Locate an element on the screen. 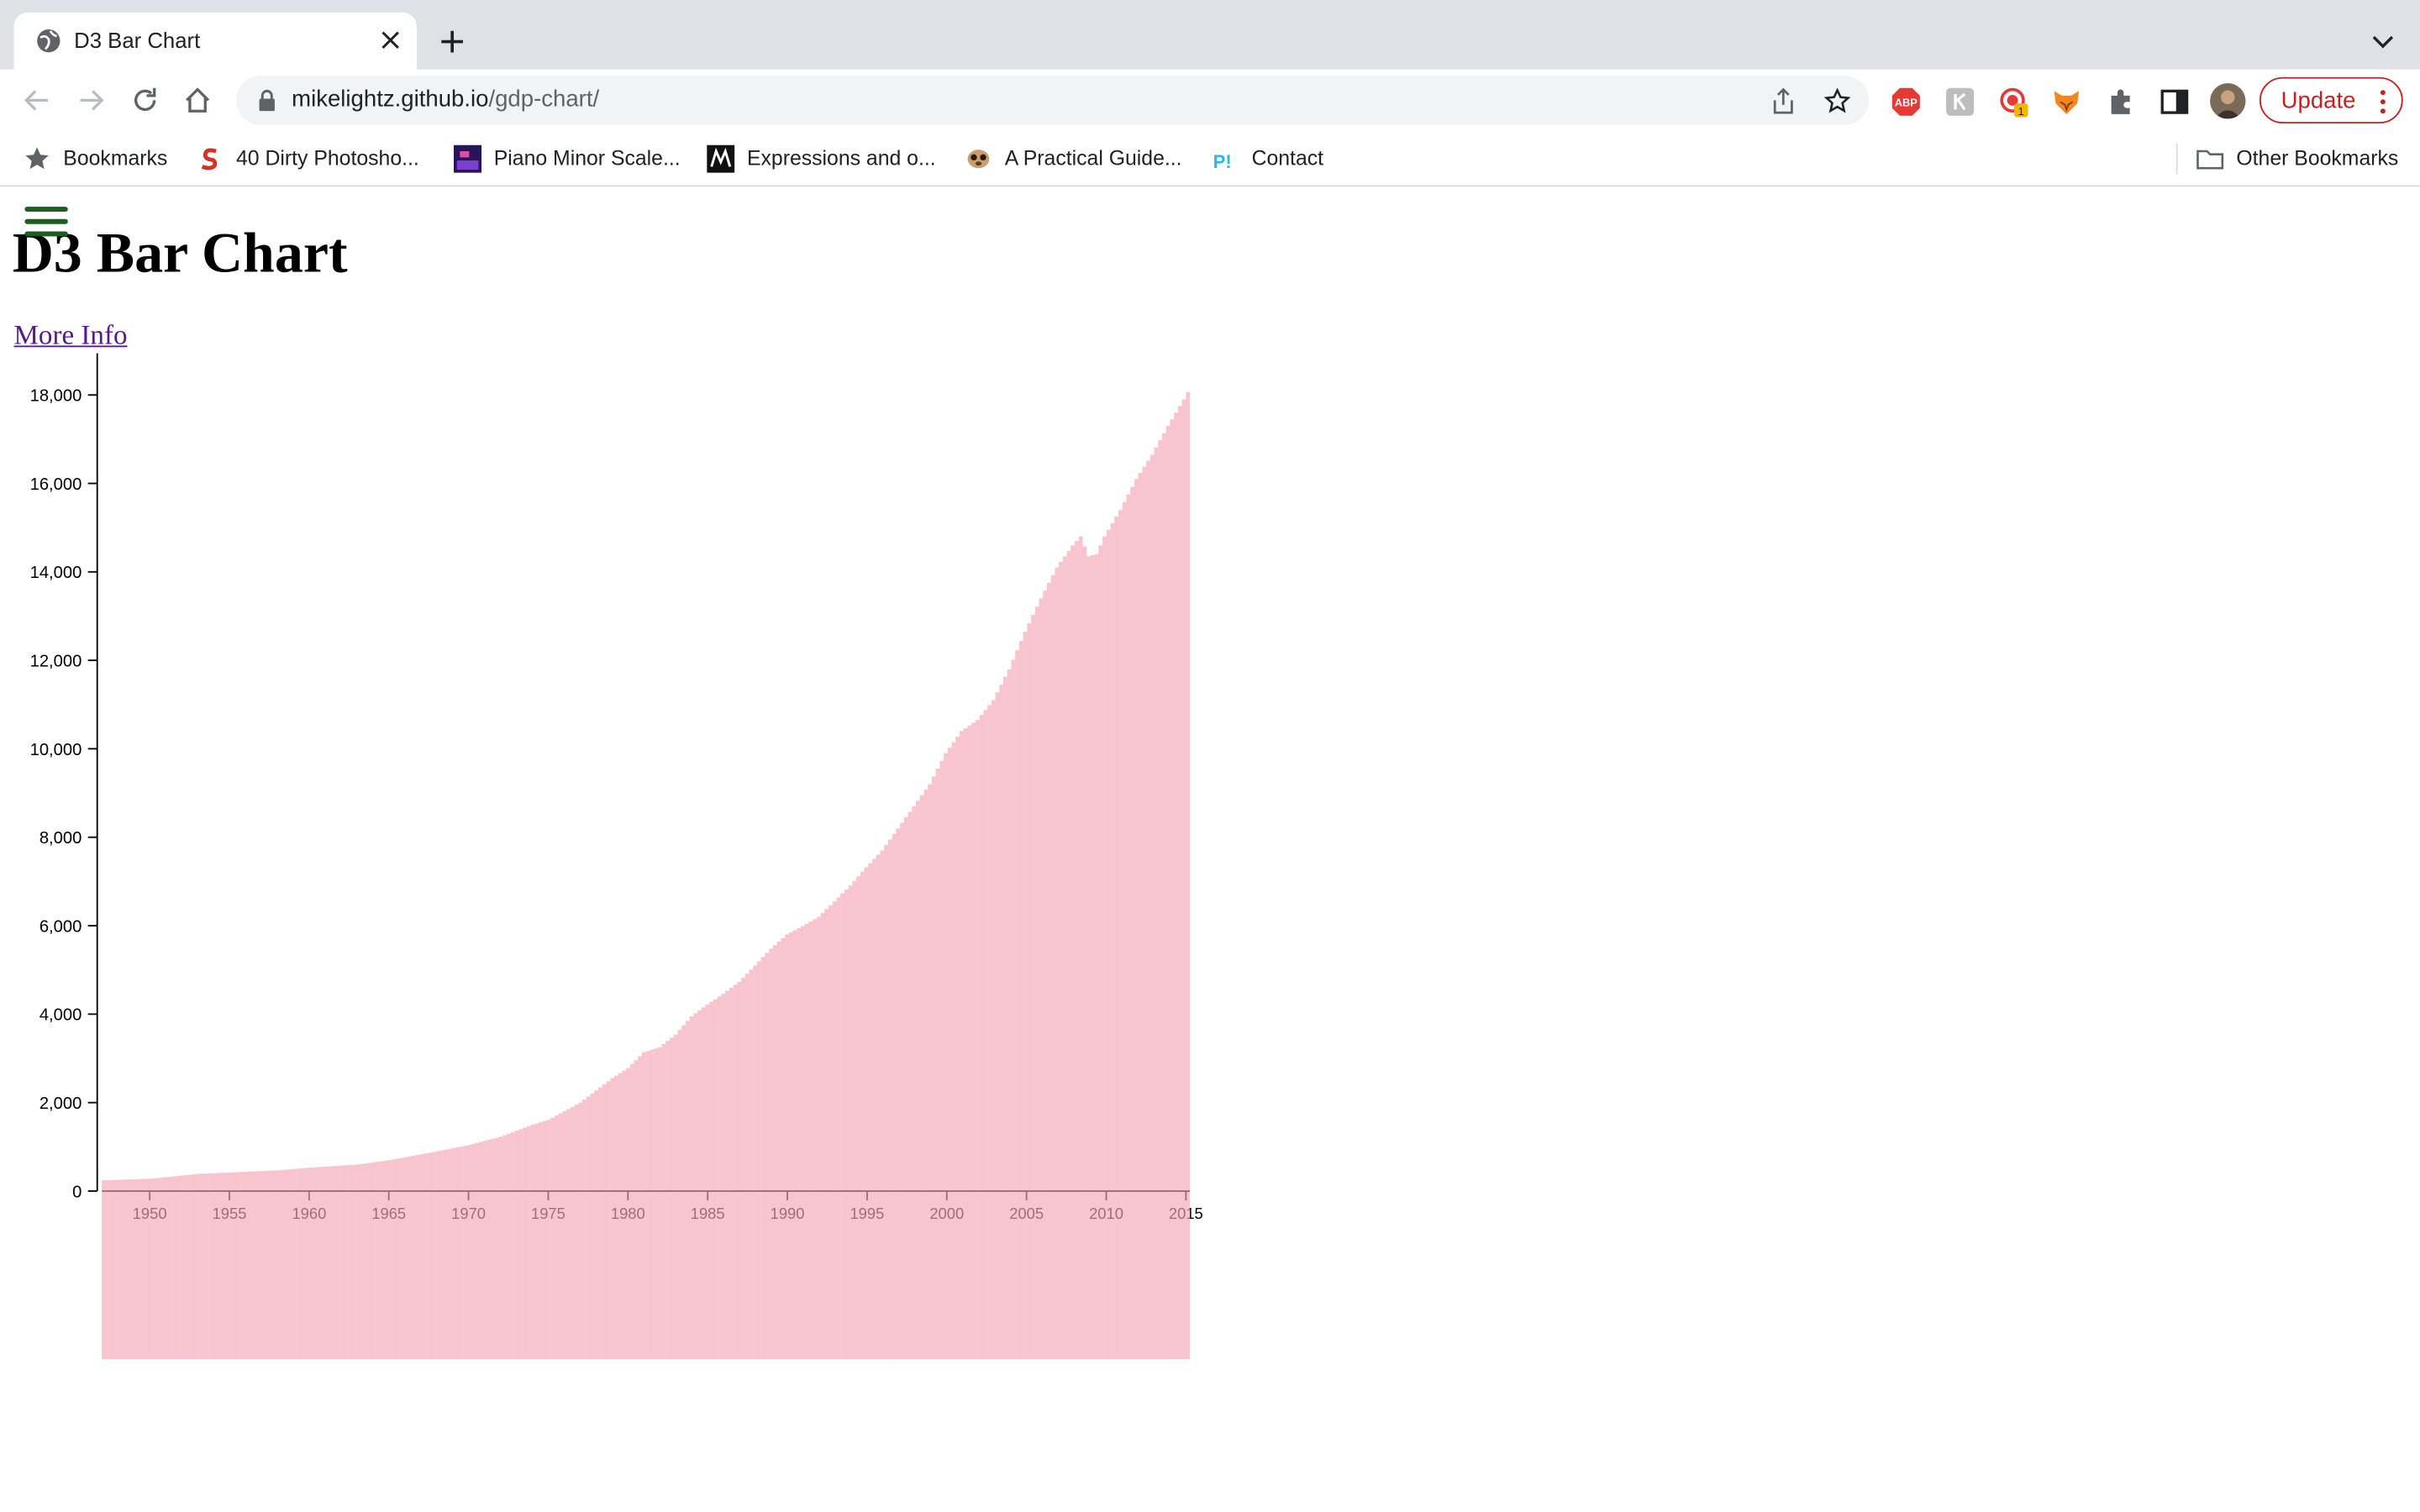  side-panel-icon is located at coordinates (2175, 102).